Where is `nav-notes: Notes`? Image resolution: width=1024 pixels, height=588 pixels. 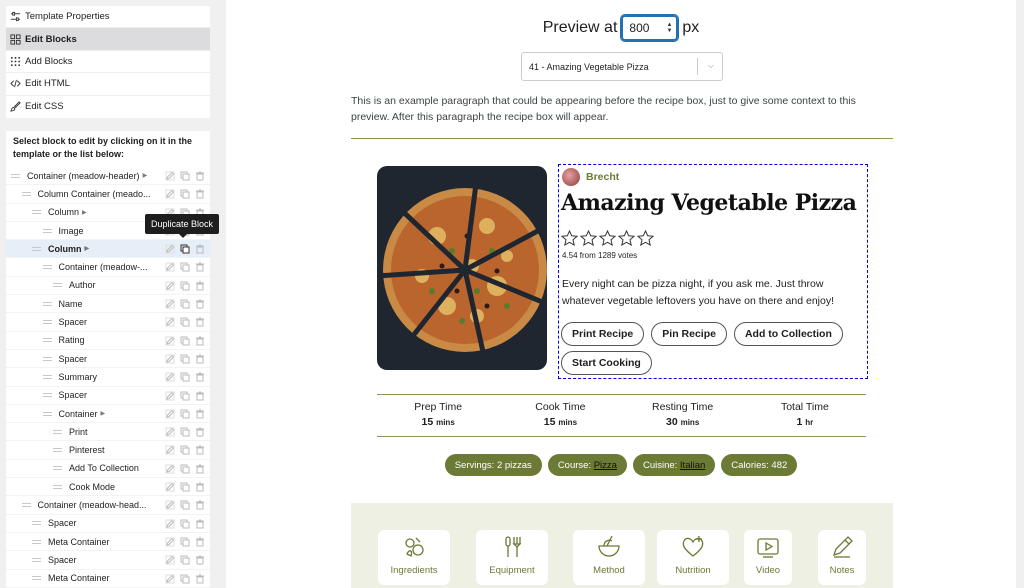 nav-notes: Notes is located at coordinates (842, 557).